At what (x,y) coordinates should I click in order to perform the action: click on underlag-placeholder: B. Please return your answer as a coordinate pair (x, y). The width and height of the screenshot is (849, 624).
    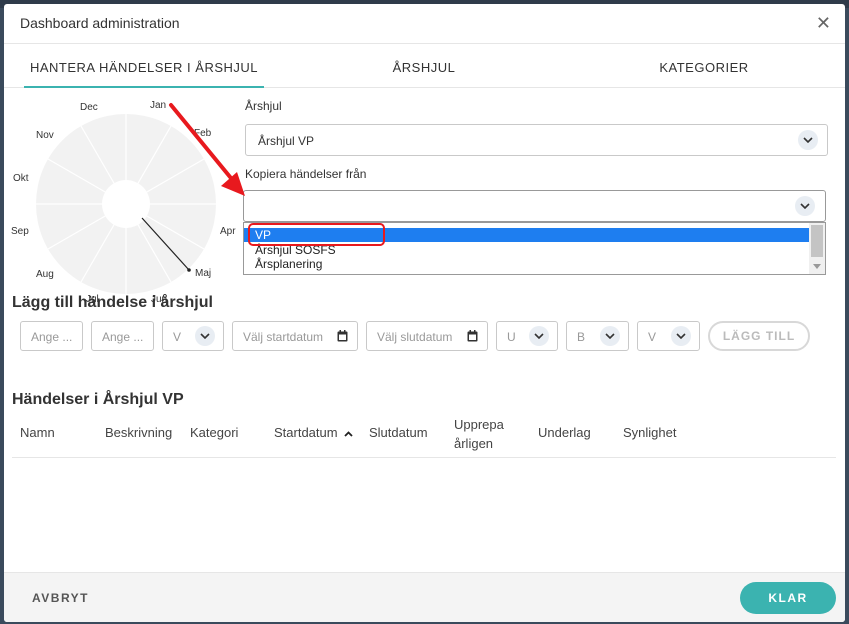
    Looking at the image, I should click on (581, 337).